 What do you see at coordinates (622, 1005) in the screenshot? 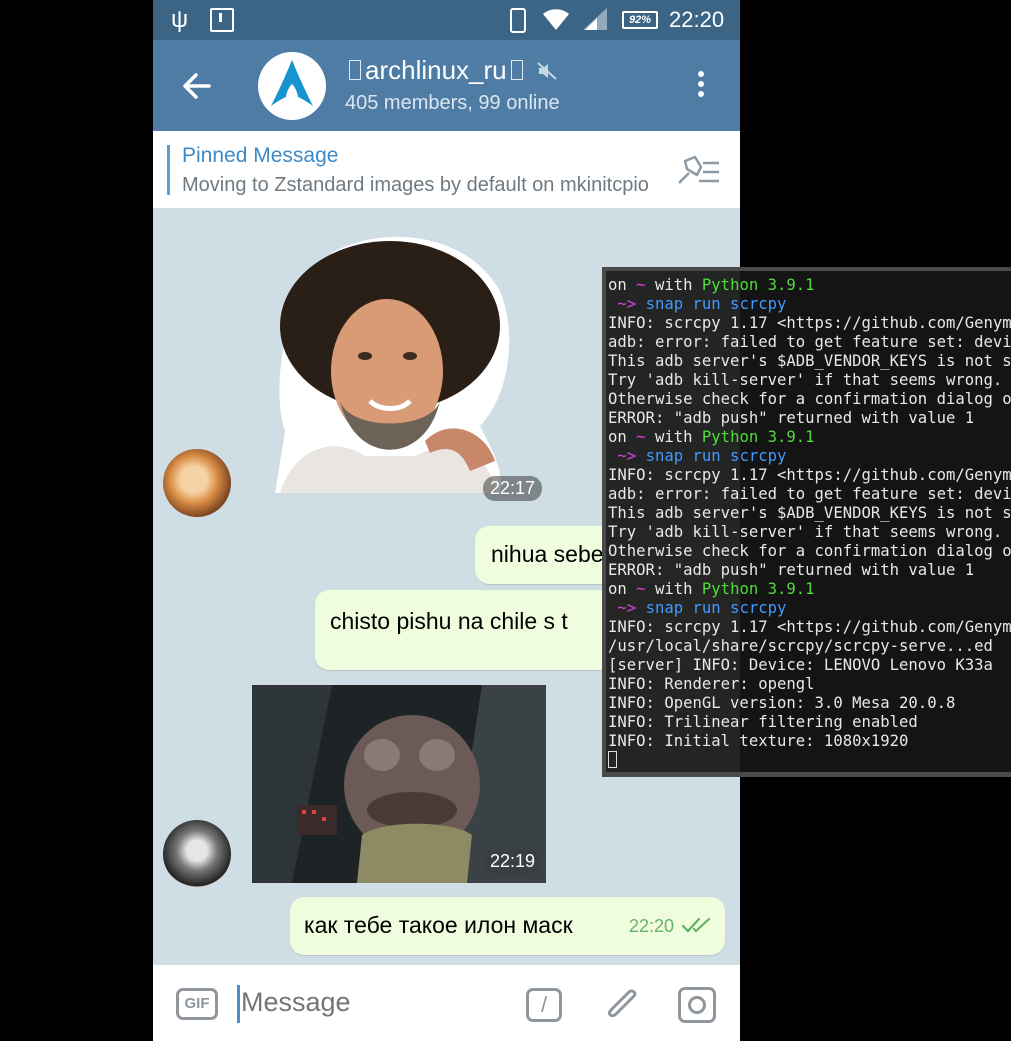
I see `attach-paperclip-icon` at bounding box center [622, 1005].